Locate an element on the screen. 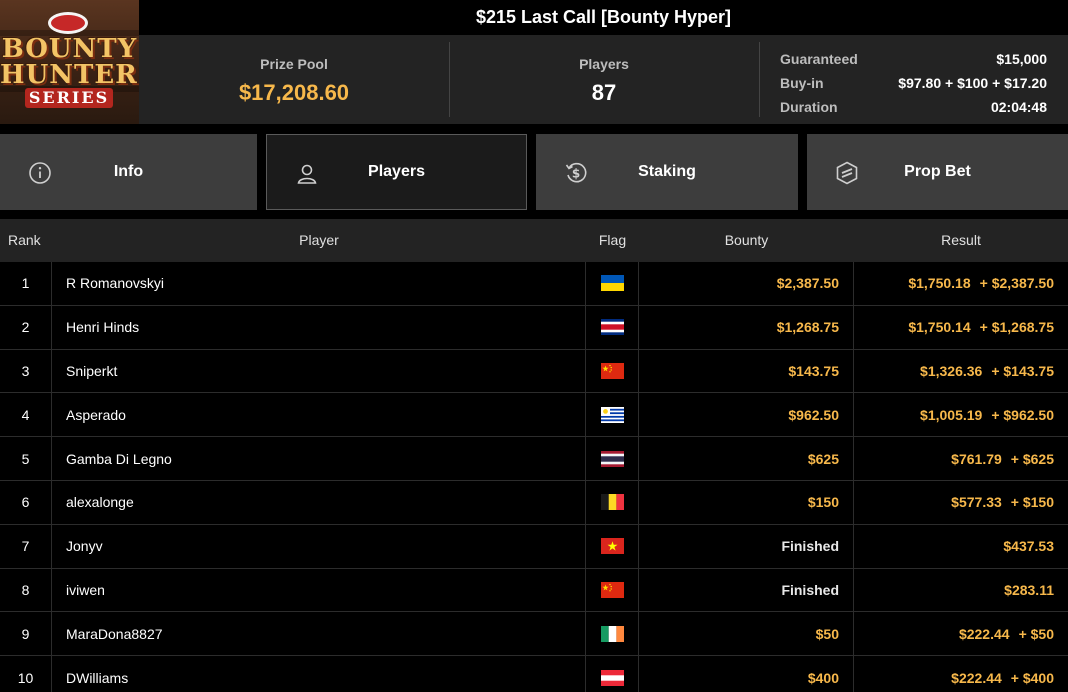 The width and height of the screenshot is (1068, 692). table-row: 3 Sniperkt $143.75 $1,326.36 + $143.75 is located at coordinates (534, 371).